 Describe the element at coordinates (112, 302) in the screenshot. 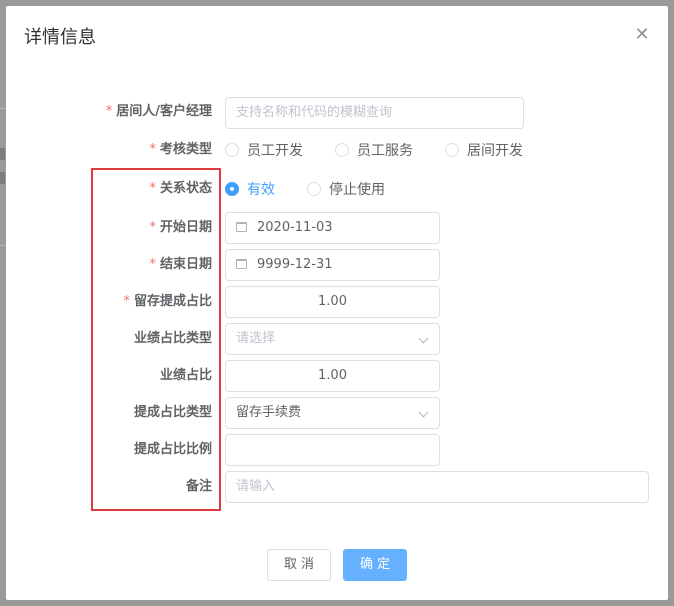

I see `retain-ratio-label: * 留存提成占比` at that location.